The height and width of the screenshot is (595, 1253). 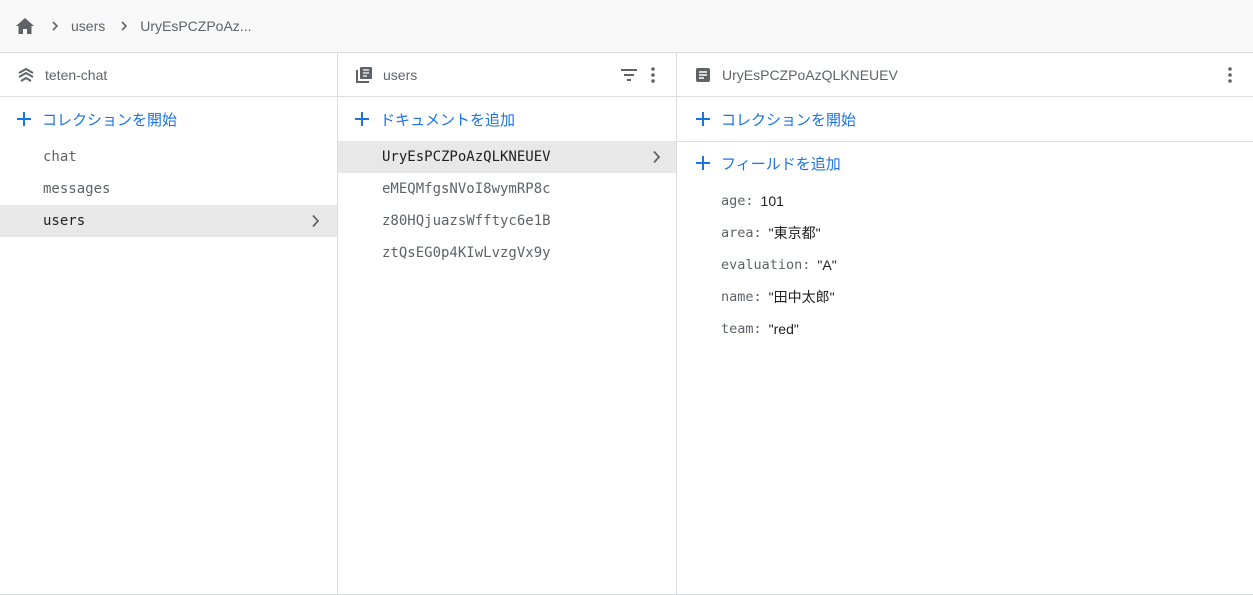 What do you see at coordinates (987, 201) in the screenshot?
I see `field-row-age: age: 101` at bounding box center [987, 201].